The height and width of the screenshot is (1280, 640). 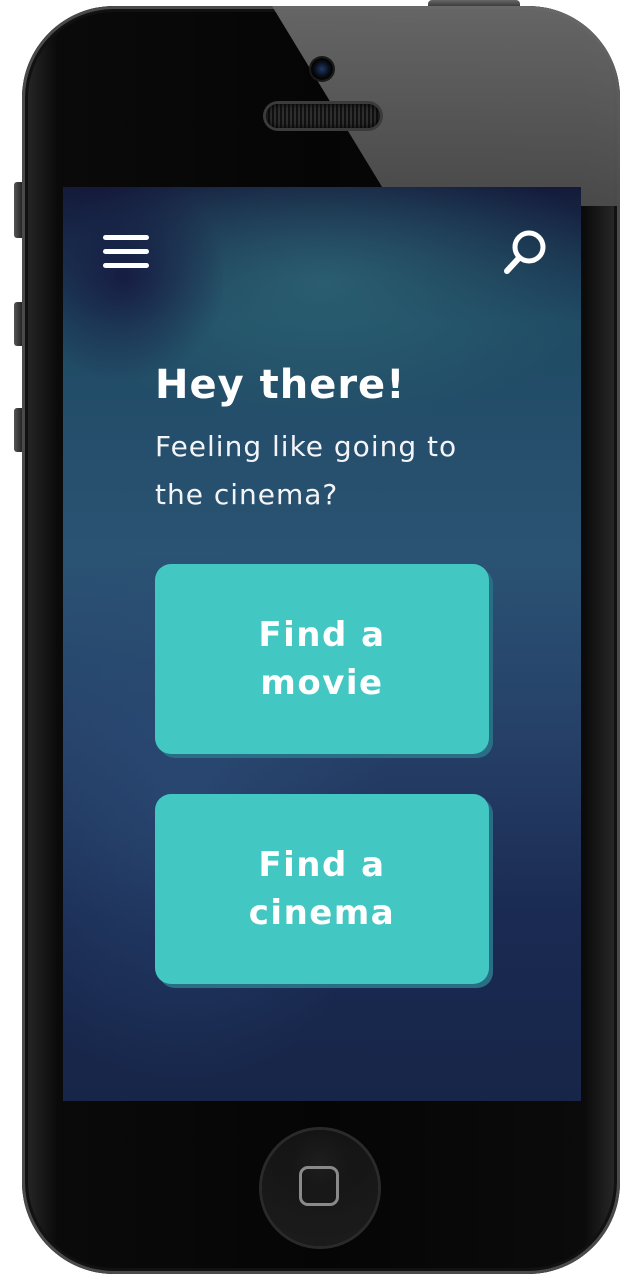 I want to click on earpiece-speaker, so click(x=323, y=116).